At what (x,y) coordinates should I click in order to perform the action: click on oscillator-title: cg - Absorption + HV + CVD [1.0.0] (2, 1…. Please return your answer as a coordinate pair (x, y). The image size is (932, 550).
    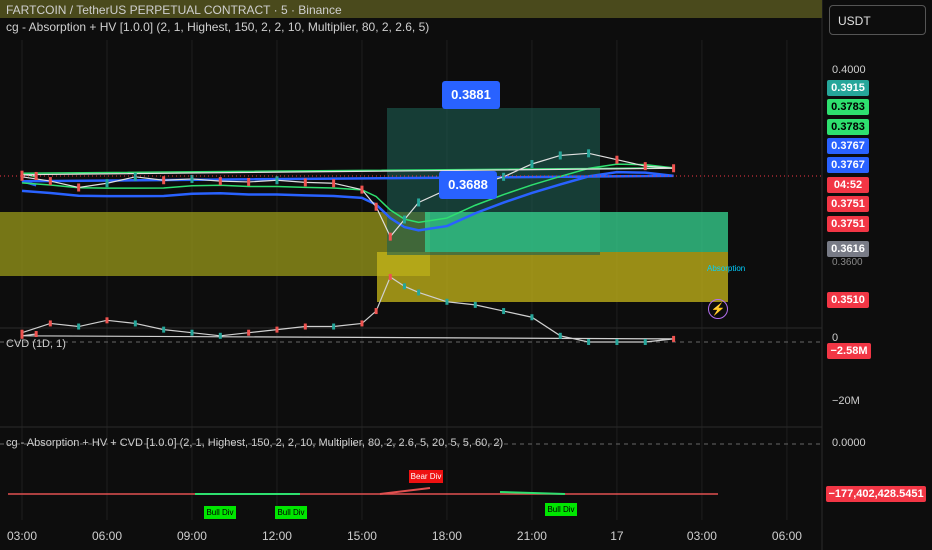
    Looking at the image, I should click on (255, 443).